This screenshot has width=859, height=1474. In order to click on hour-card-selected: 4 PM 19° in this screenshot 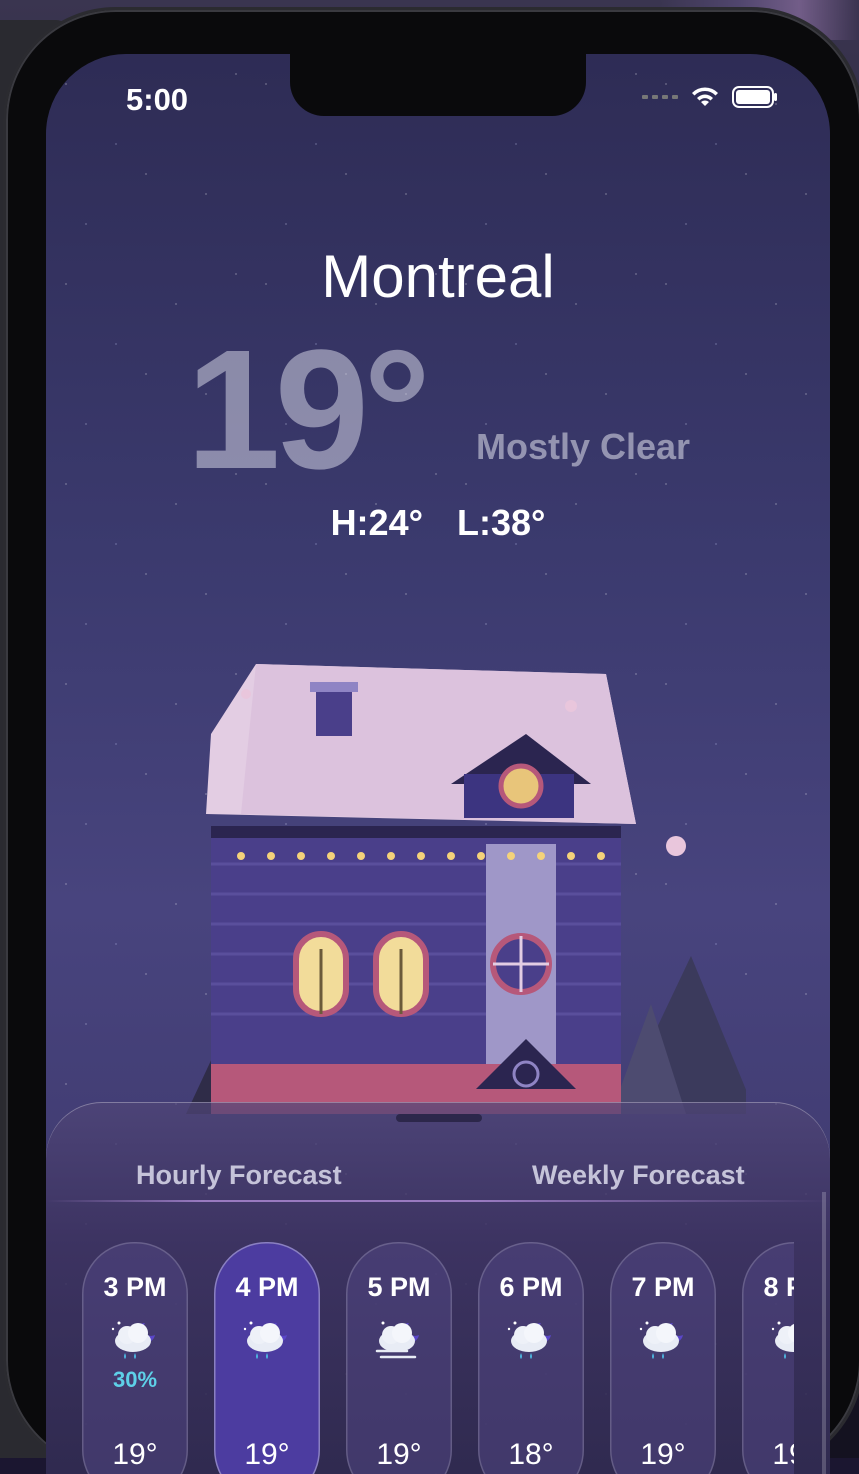, I will do `click(267, 1358)`.